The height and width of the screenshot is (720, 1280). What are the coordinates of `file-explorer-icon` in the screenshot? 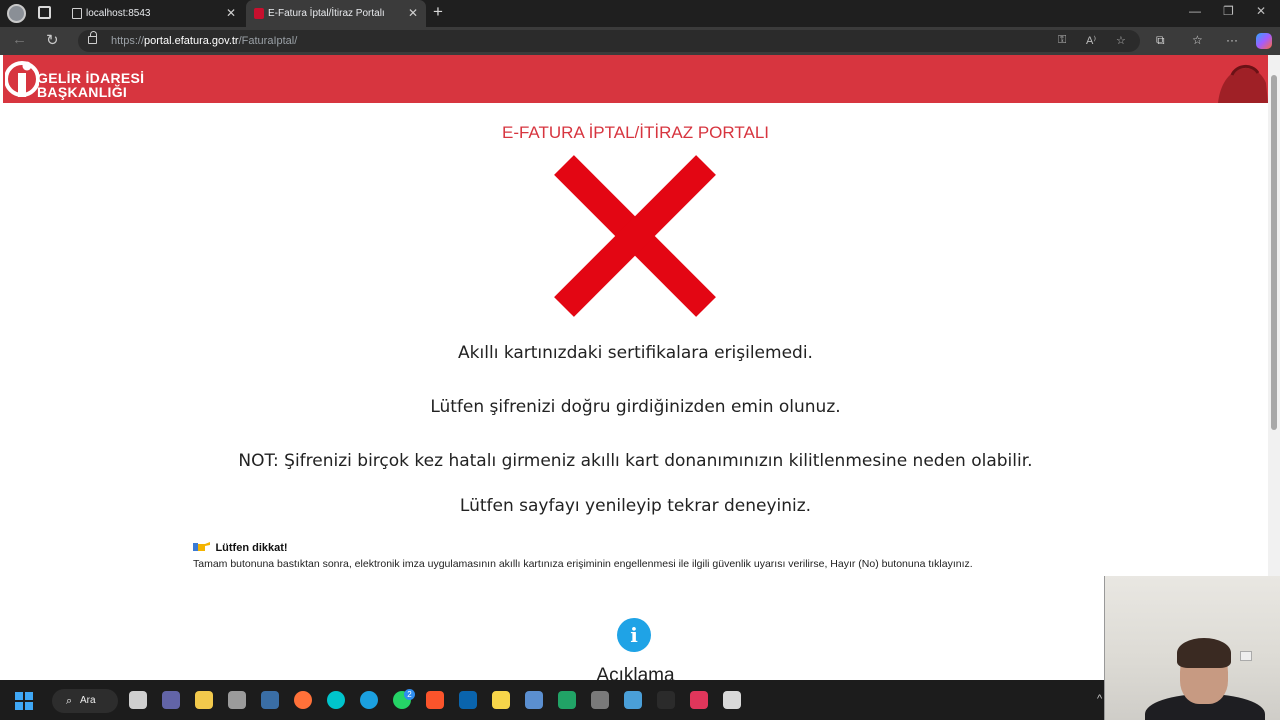 It's located at (204, 700).